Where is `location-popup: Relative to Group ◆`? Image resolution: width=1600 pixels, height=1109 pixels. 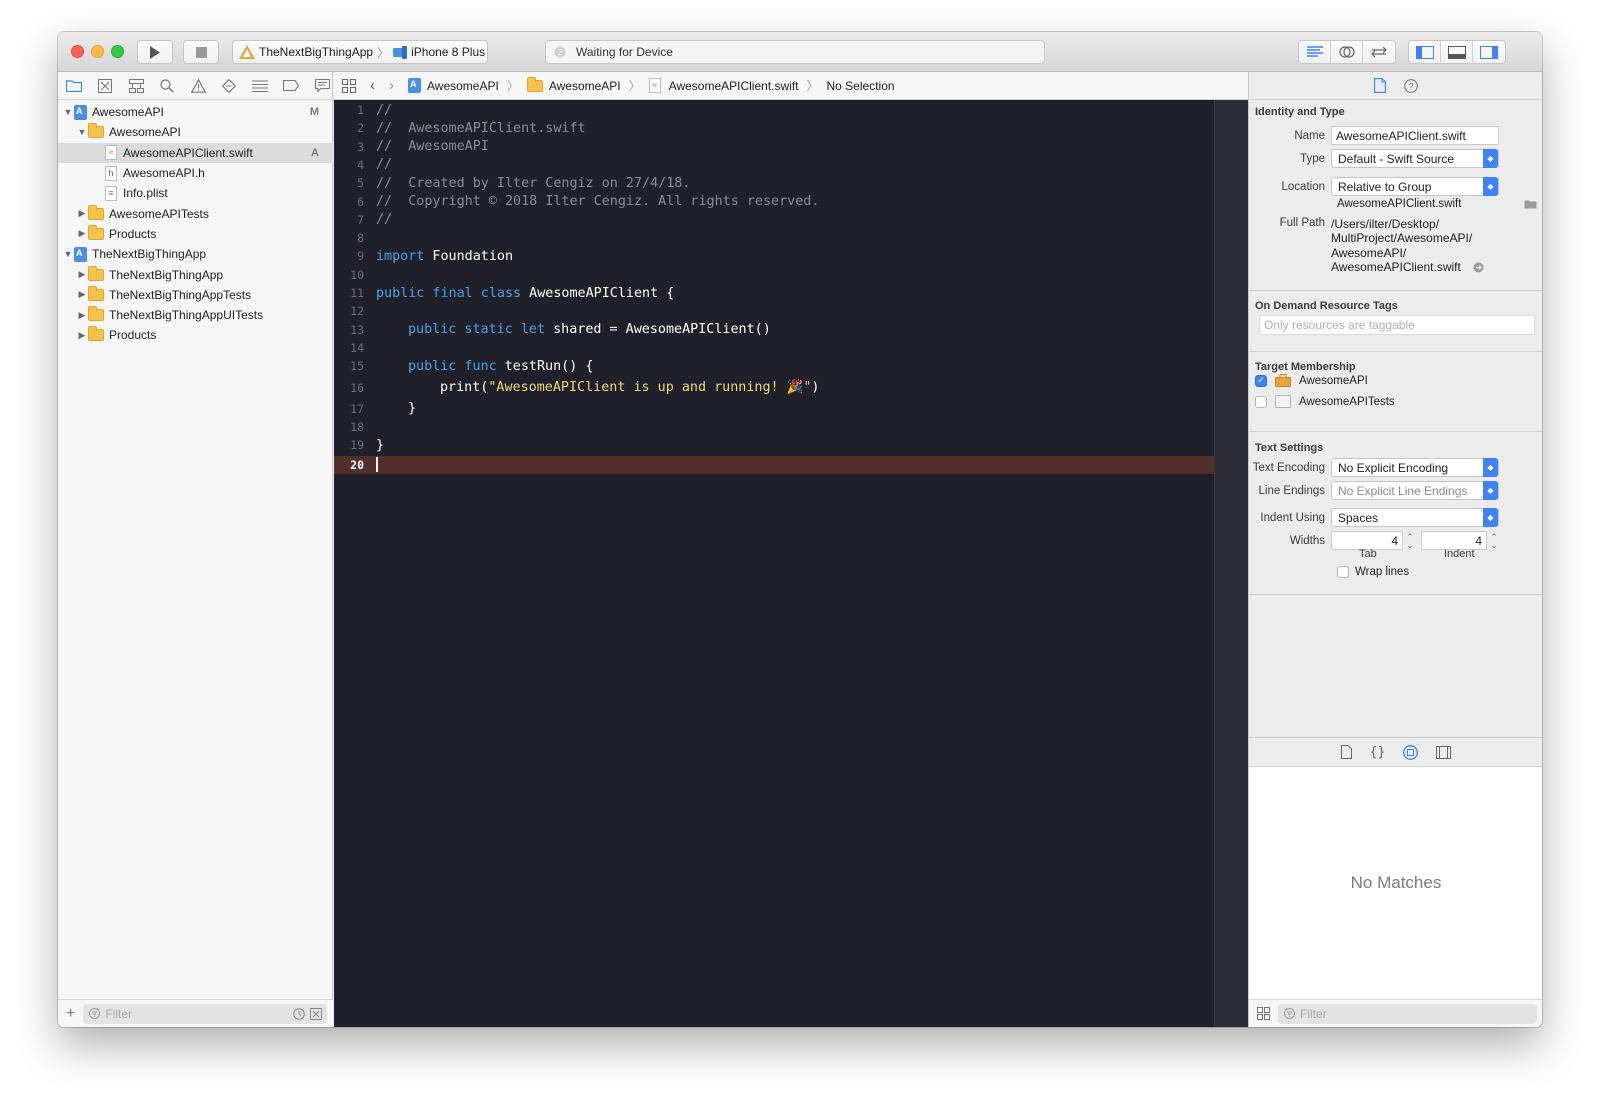 location-popup: Relative to Group ◆ is located at coordinates (1415, 186).